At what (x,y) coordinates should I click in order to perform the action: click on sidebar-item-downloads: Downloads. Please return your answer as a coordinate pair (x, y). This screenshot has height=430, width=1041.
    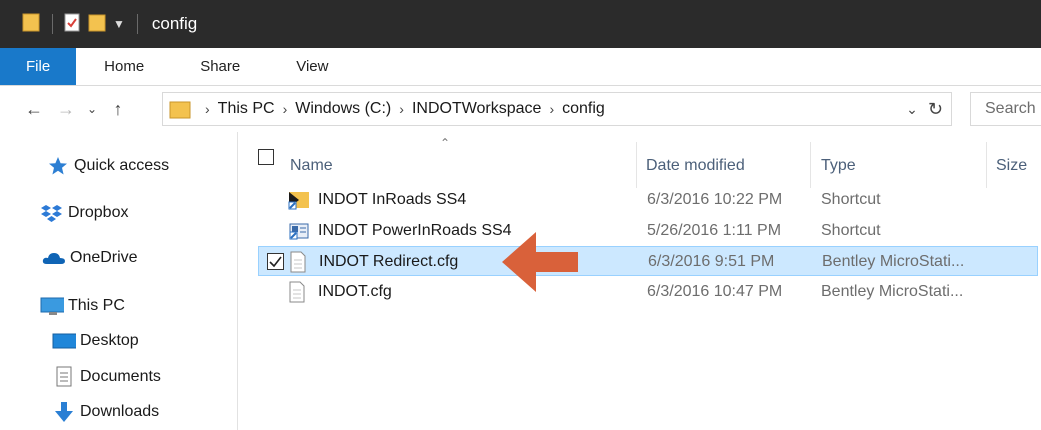
    Looking at the image, I should click on (105, 412).